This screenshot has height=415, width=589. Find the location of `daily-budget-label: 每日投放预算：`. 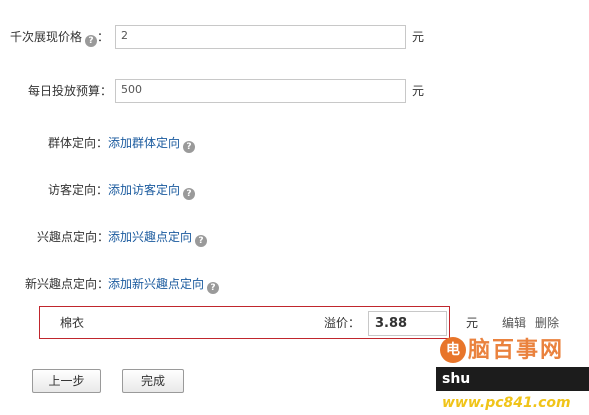

daily-budget-label: 每日投放预算： is located at coordinates (70, 91).